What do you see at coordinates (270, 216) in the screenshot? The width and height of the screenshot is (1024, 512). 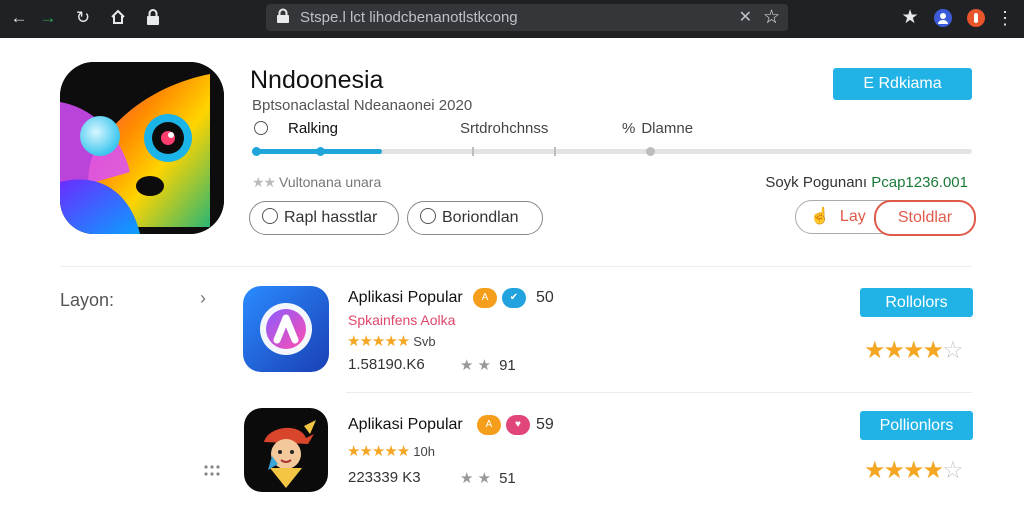 I see `comment-icon` at bounding box center [270, 216].